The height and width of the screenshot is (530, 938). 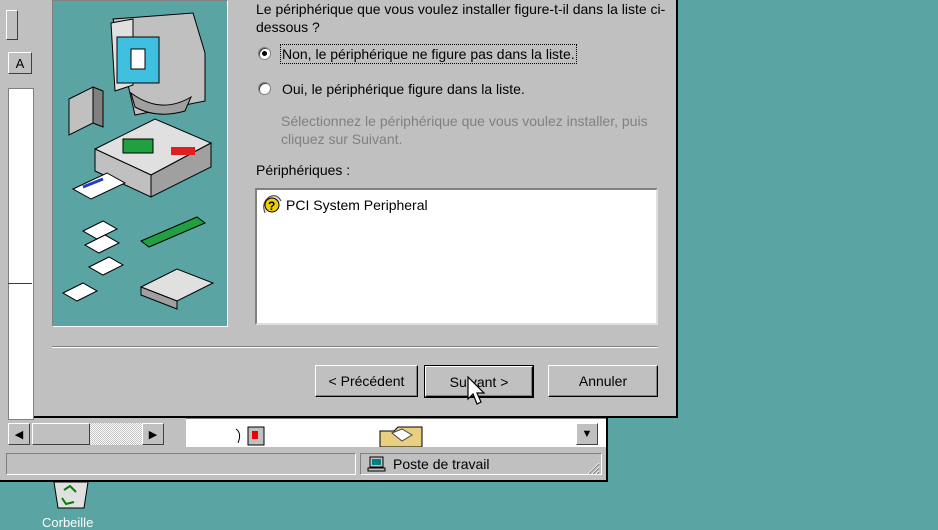 What do you see at coordinates (366, 381) in the screenshot?
I see `back-button: < Précédent` at bounding box center [366, 381].